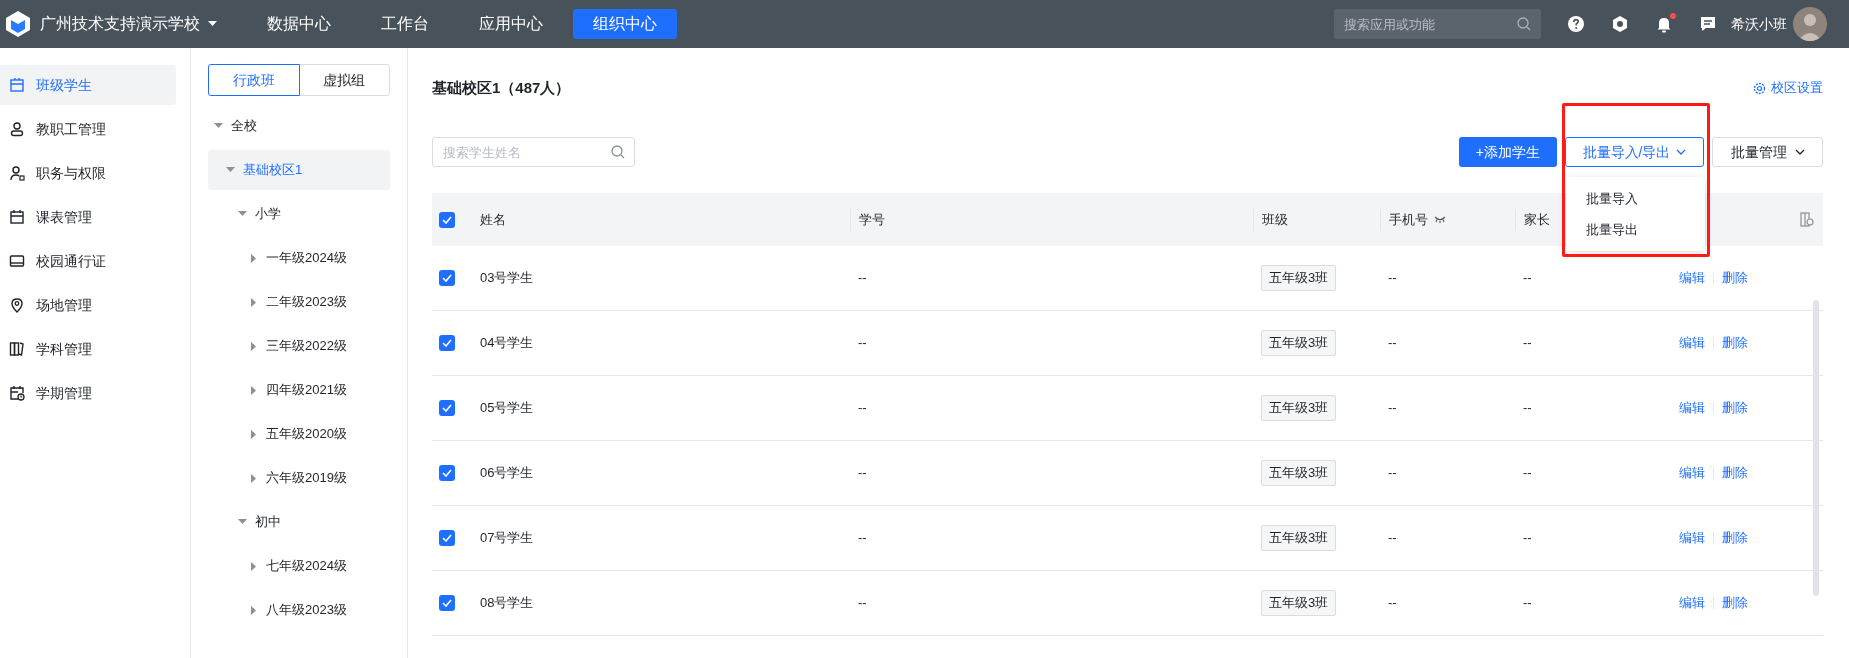 Image resolution: width=1849 pixels, height=658 pixels. I want to click on sidebar-item: 教职工管理, so click(88, 129).